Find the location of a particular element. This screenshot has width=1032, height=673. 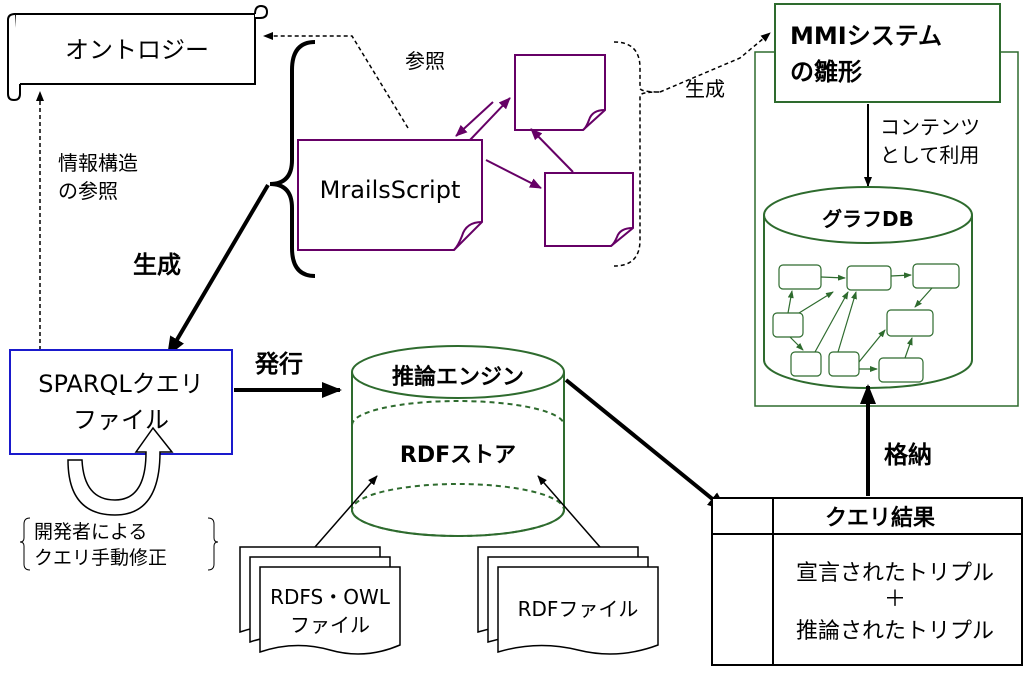

ref-info-line1: 情報構造 is located at coordinates (98, 163).